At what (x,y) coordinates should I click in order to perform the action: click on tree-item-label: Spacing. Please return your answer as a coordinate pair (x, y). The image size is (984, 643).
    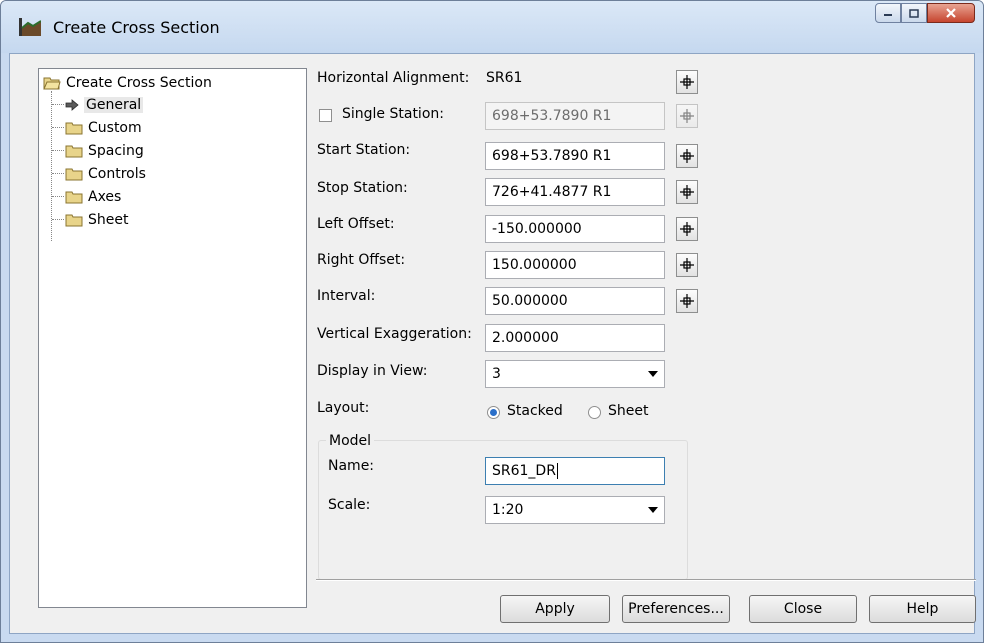
    Looking at the image, I should click on (116, 151).